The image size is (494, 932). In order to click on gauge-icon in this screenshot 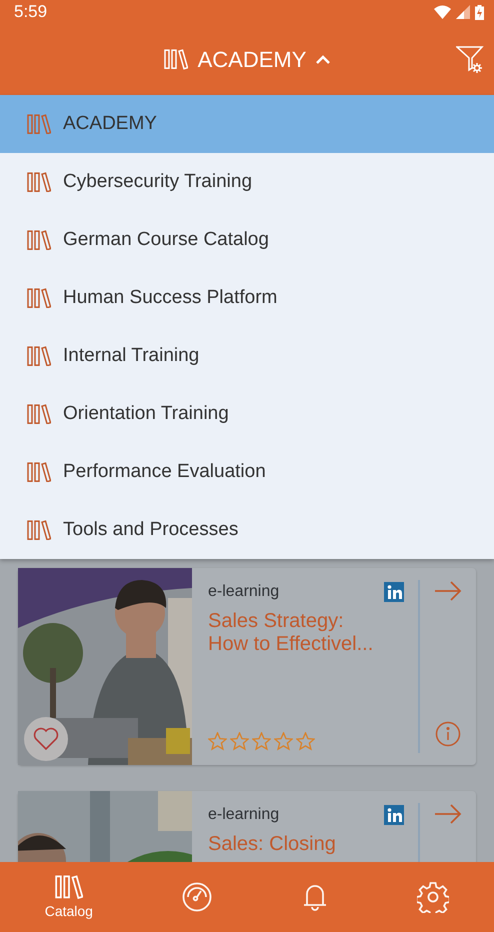, I will do `click(197, 897)`.